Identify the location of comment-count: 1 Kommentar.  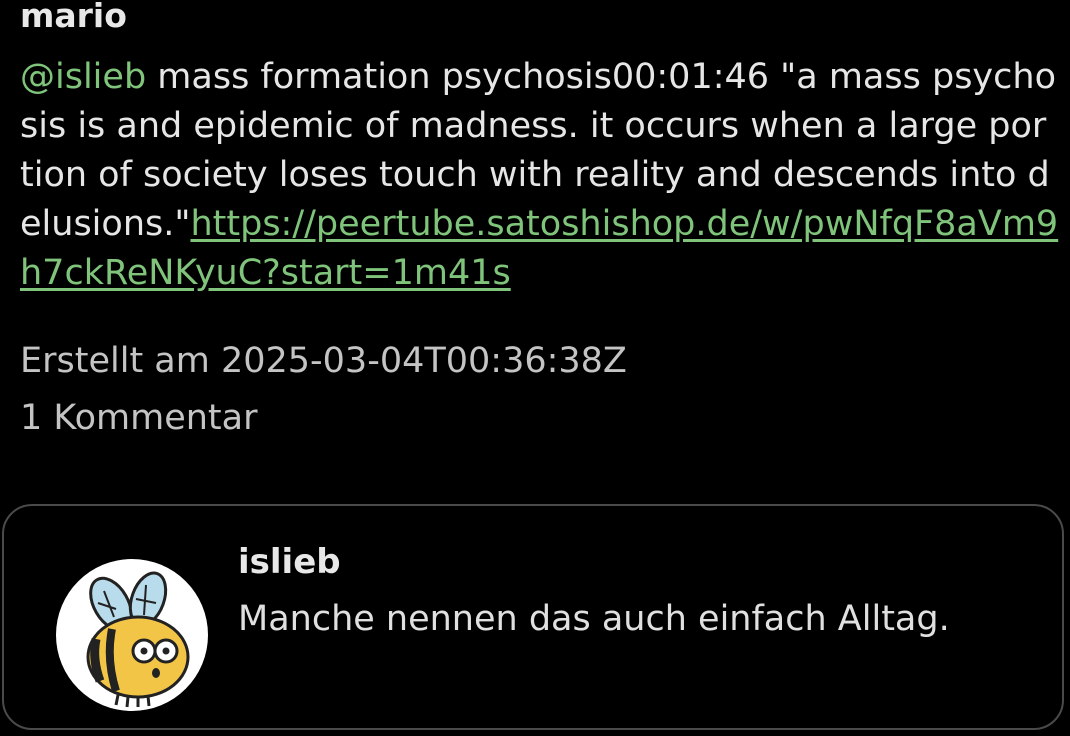
(138, 418).